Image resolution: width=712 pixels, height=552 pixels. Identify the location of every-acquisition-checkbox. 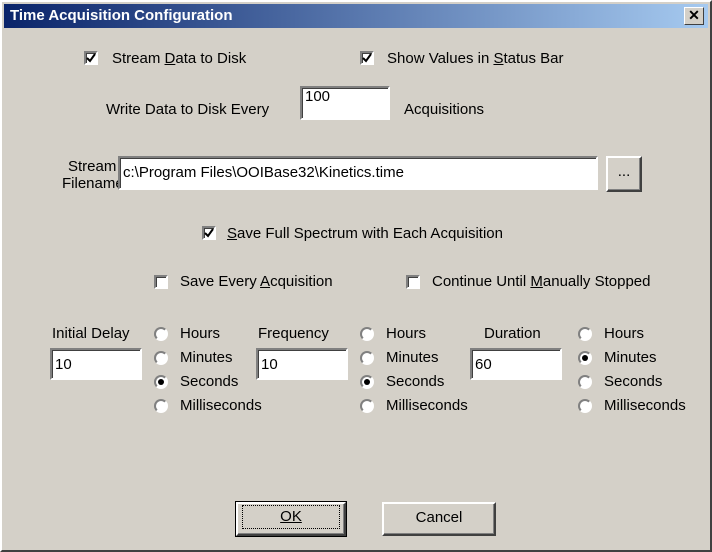
(161, 282).